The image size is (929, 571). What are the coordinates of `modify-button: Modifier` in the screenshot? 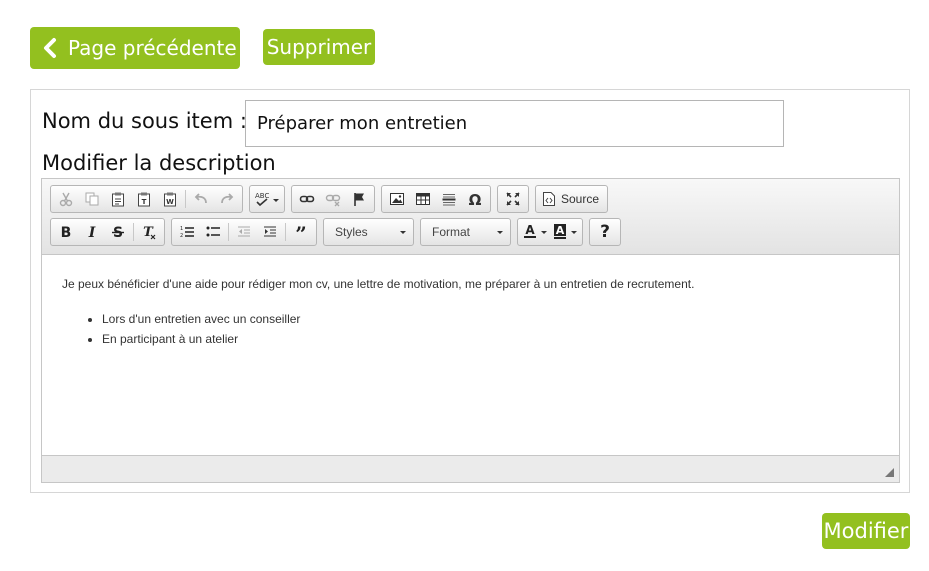 It's located at (866, 531).